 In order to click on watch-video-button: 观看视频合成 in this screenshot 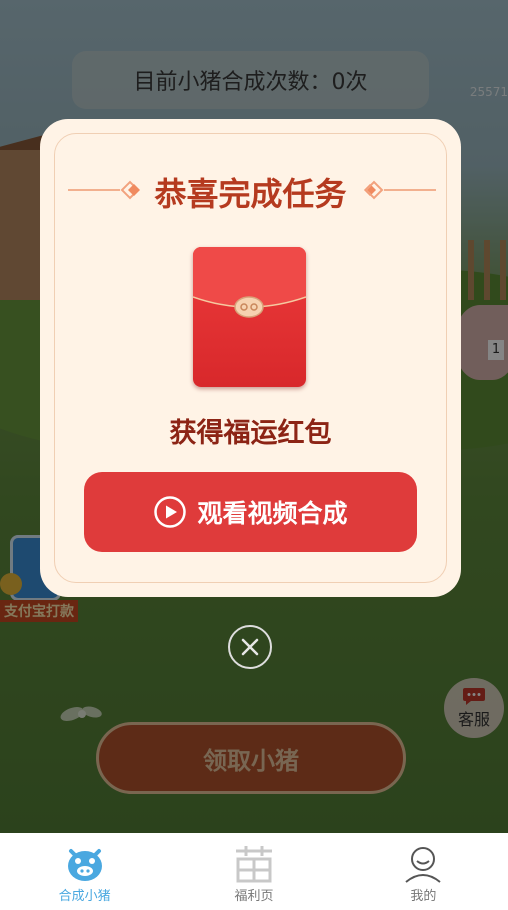, I will do `click(250, 512)`.